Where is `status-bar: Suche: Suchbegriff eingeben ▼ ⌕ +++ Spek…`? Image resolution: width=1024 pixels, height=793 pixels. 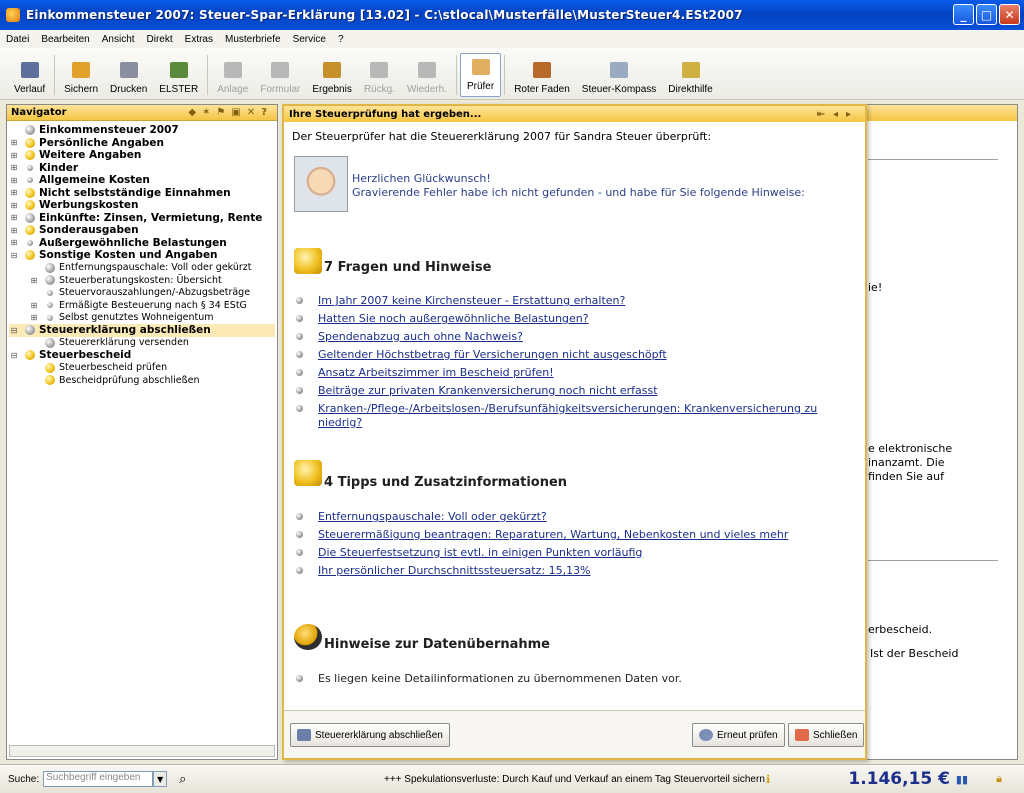
status-bar: Suche: Suchbegriff eingeben ▼ ⌕ +++ Spek… is located at coordinates (512, 778).